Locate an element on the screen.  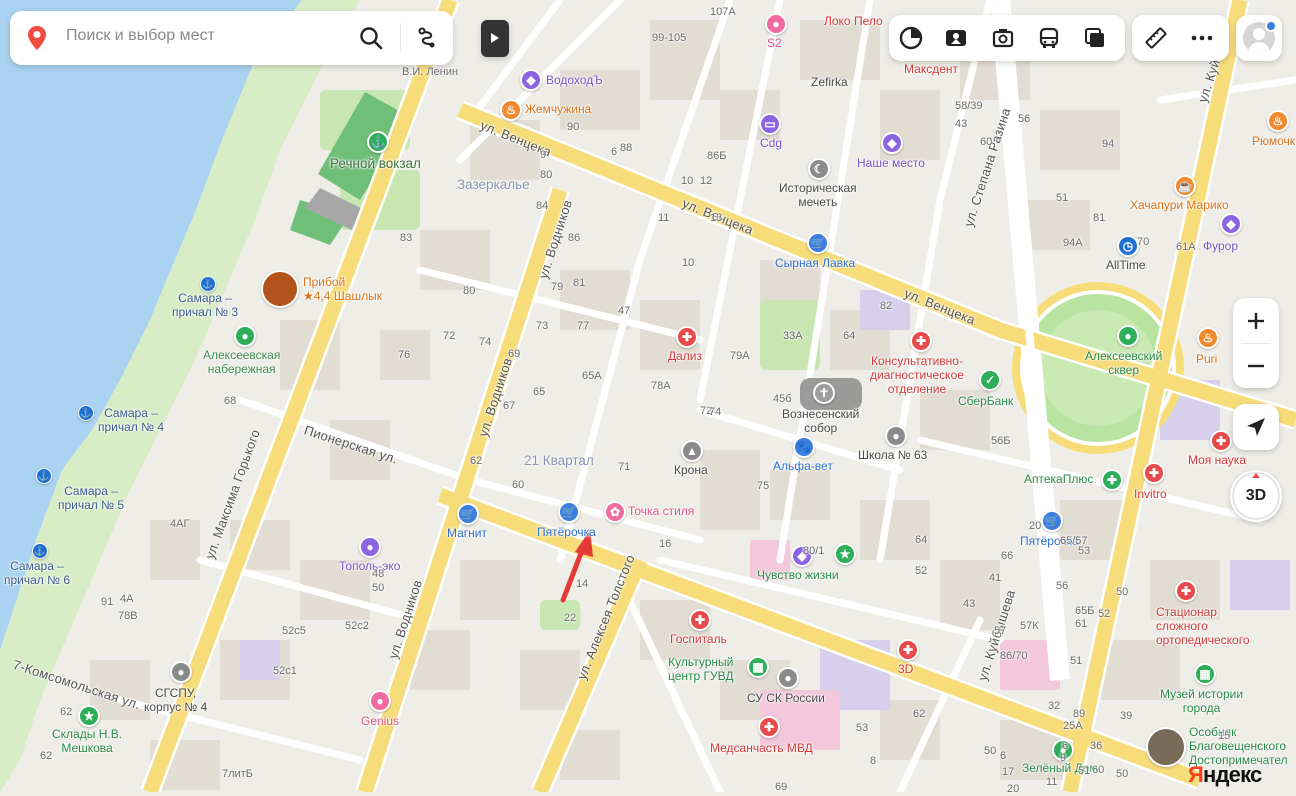
istor-mechet-label: Историческая мечеть is located at coordinates (818, 195).